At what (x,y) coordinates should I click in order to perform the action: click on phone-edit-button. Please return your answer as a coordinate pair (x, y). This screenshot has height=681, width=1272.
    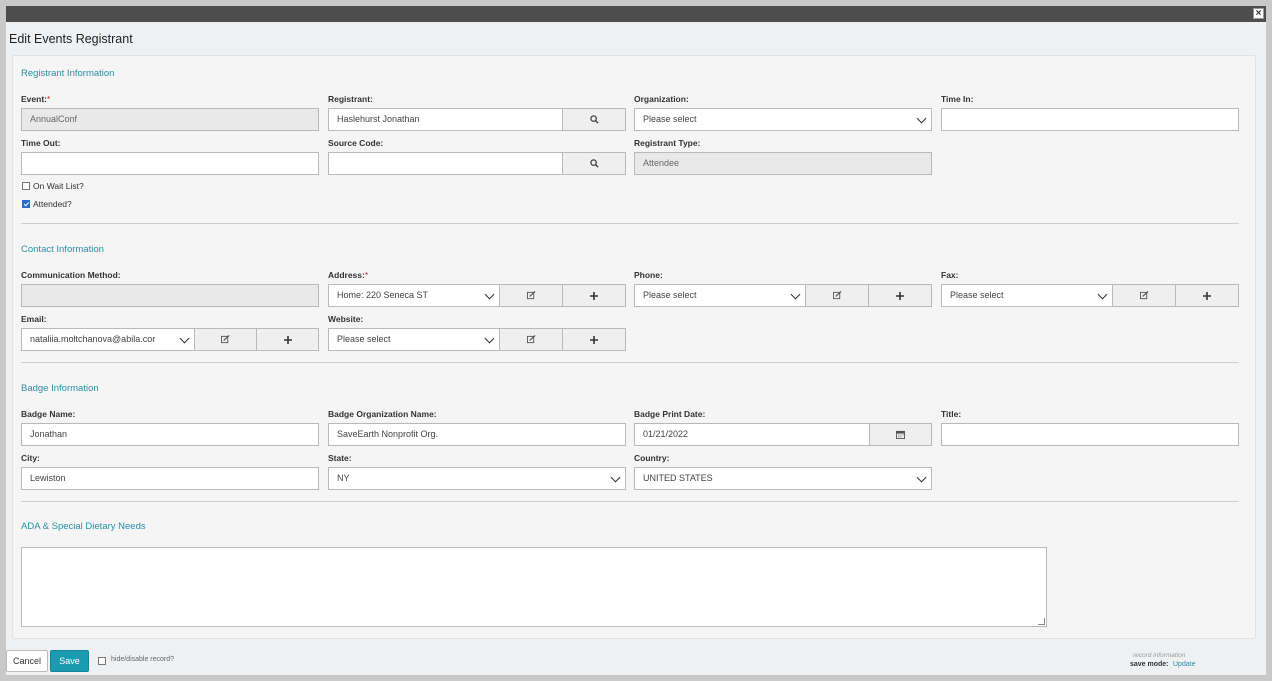
    Looking at the image, I should click on (837, 295).